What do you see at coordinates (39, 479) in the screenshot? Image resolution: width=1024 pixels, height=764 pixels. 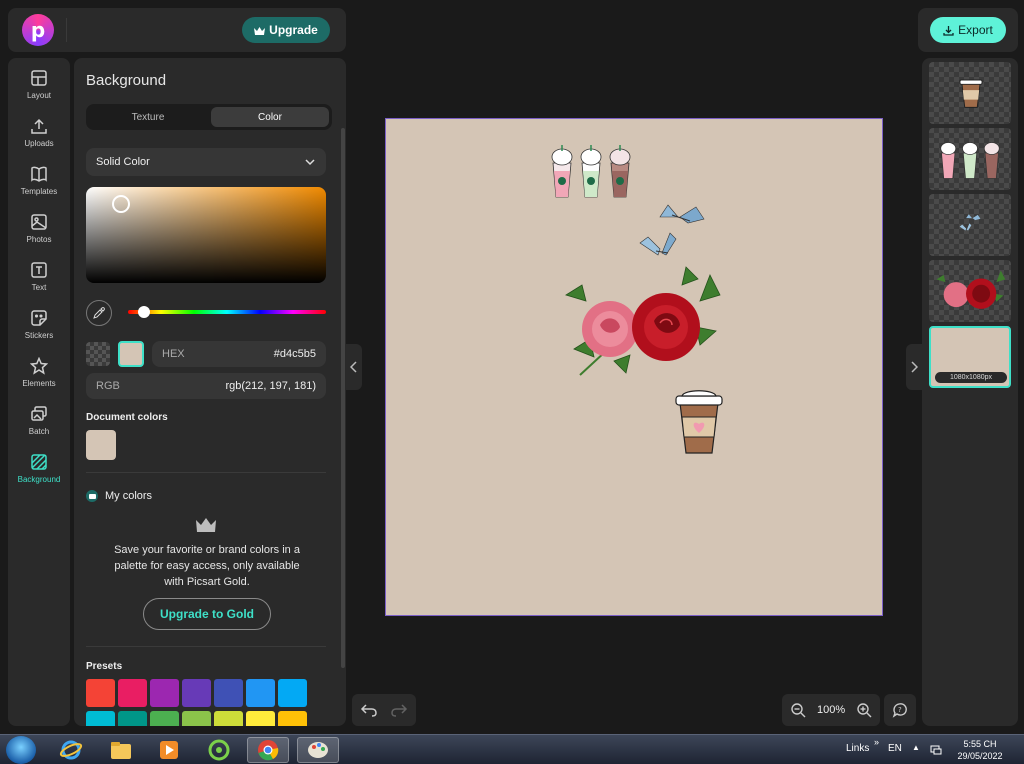 I see `rail-label: Background` at bounding box center [39, 479].